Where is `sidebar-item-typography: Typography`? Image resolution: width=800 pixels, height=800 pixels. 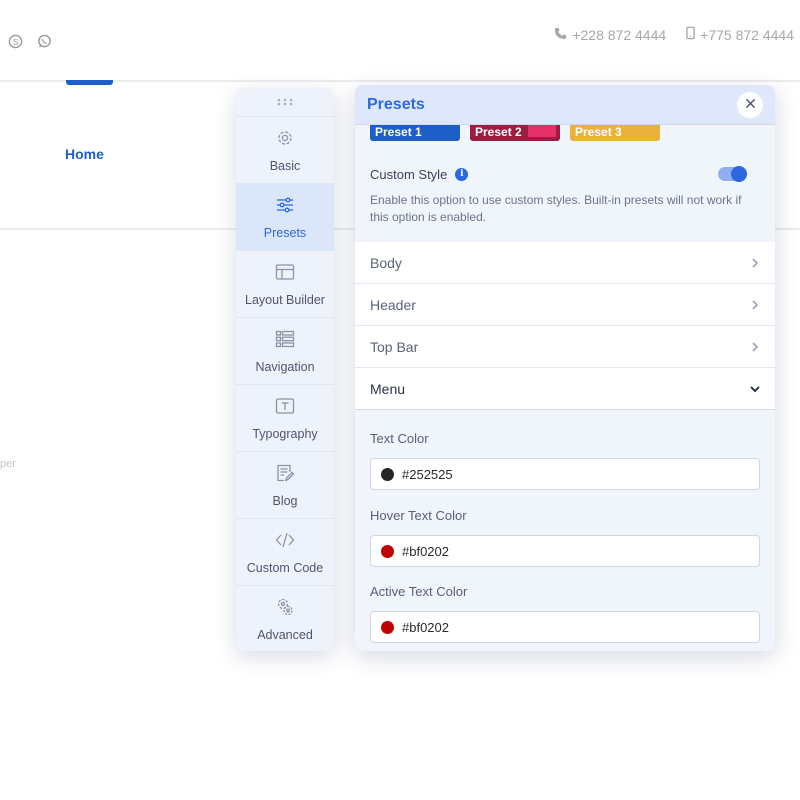 sidebar-item-typography: Typography is located at coordinates (285, 417).